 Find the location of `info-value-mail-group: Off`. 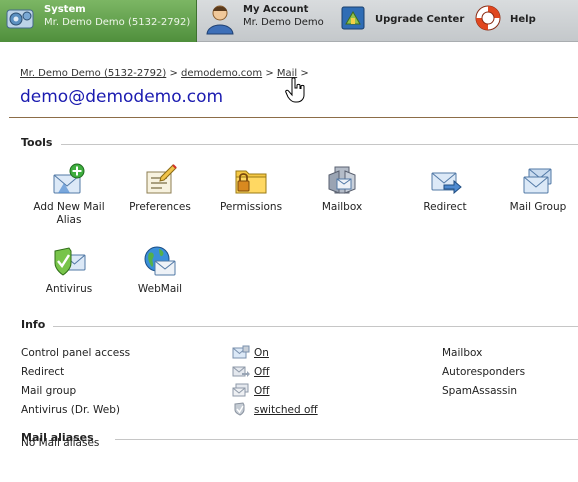

info-value-mail-group: Off is located at coordinates (262, 391).